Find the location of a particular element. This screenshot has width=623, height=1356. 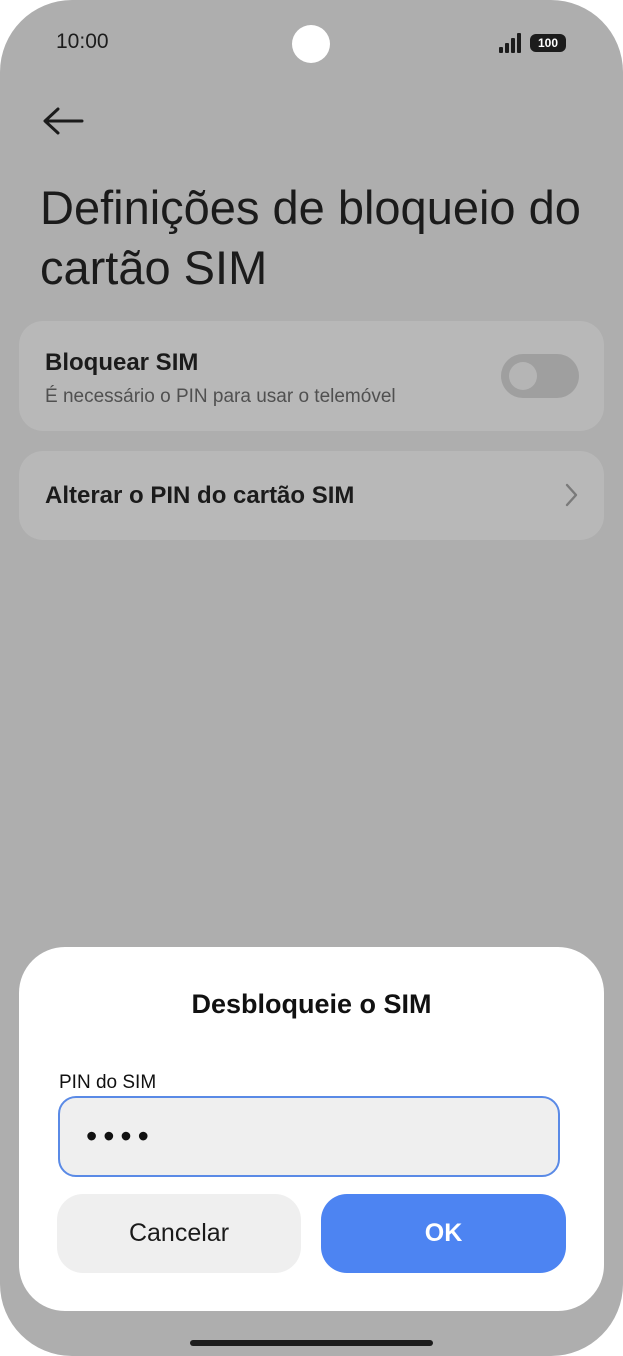

pin-input: •••• is located at coordinates (309, 1136).